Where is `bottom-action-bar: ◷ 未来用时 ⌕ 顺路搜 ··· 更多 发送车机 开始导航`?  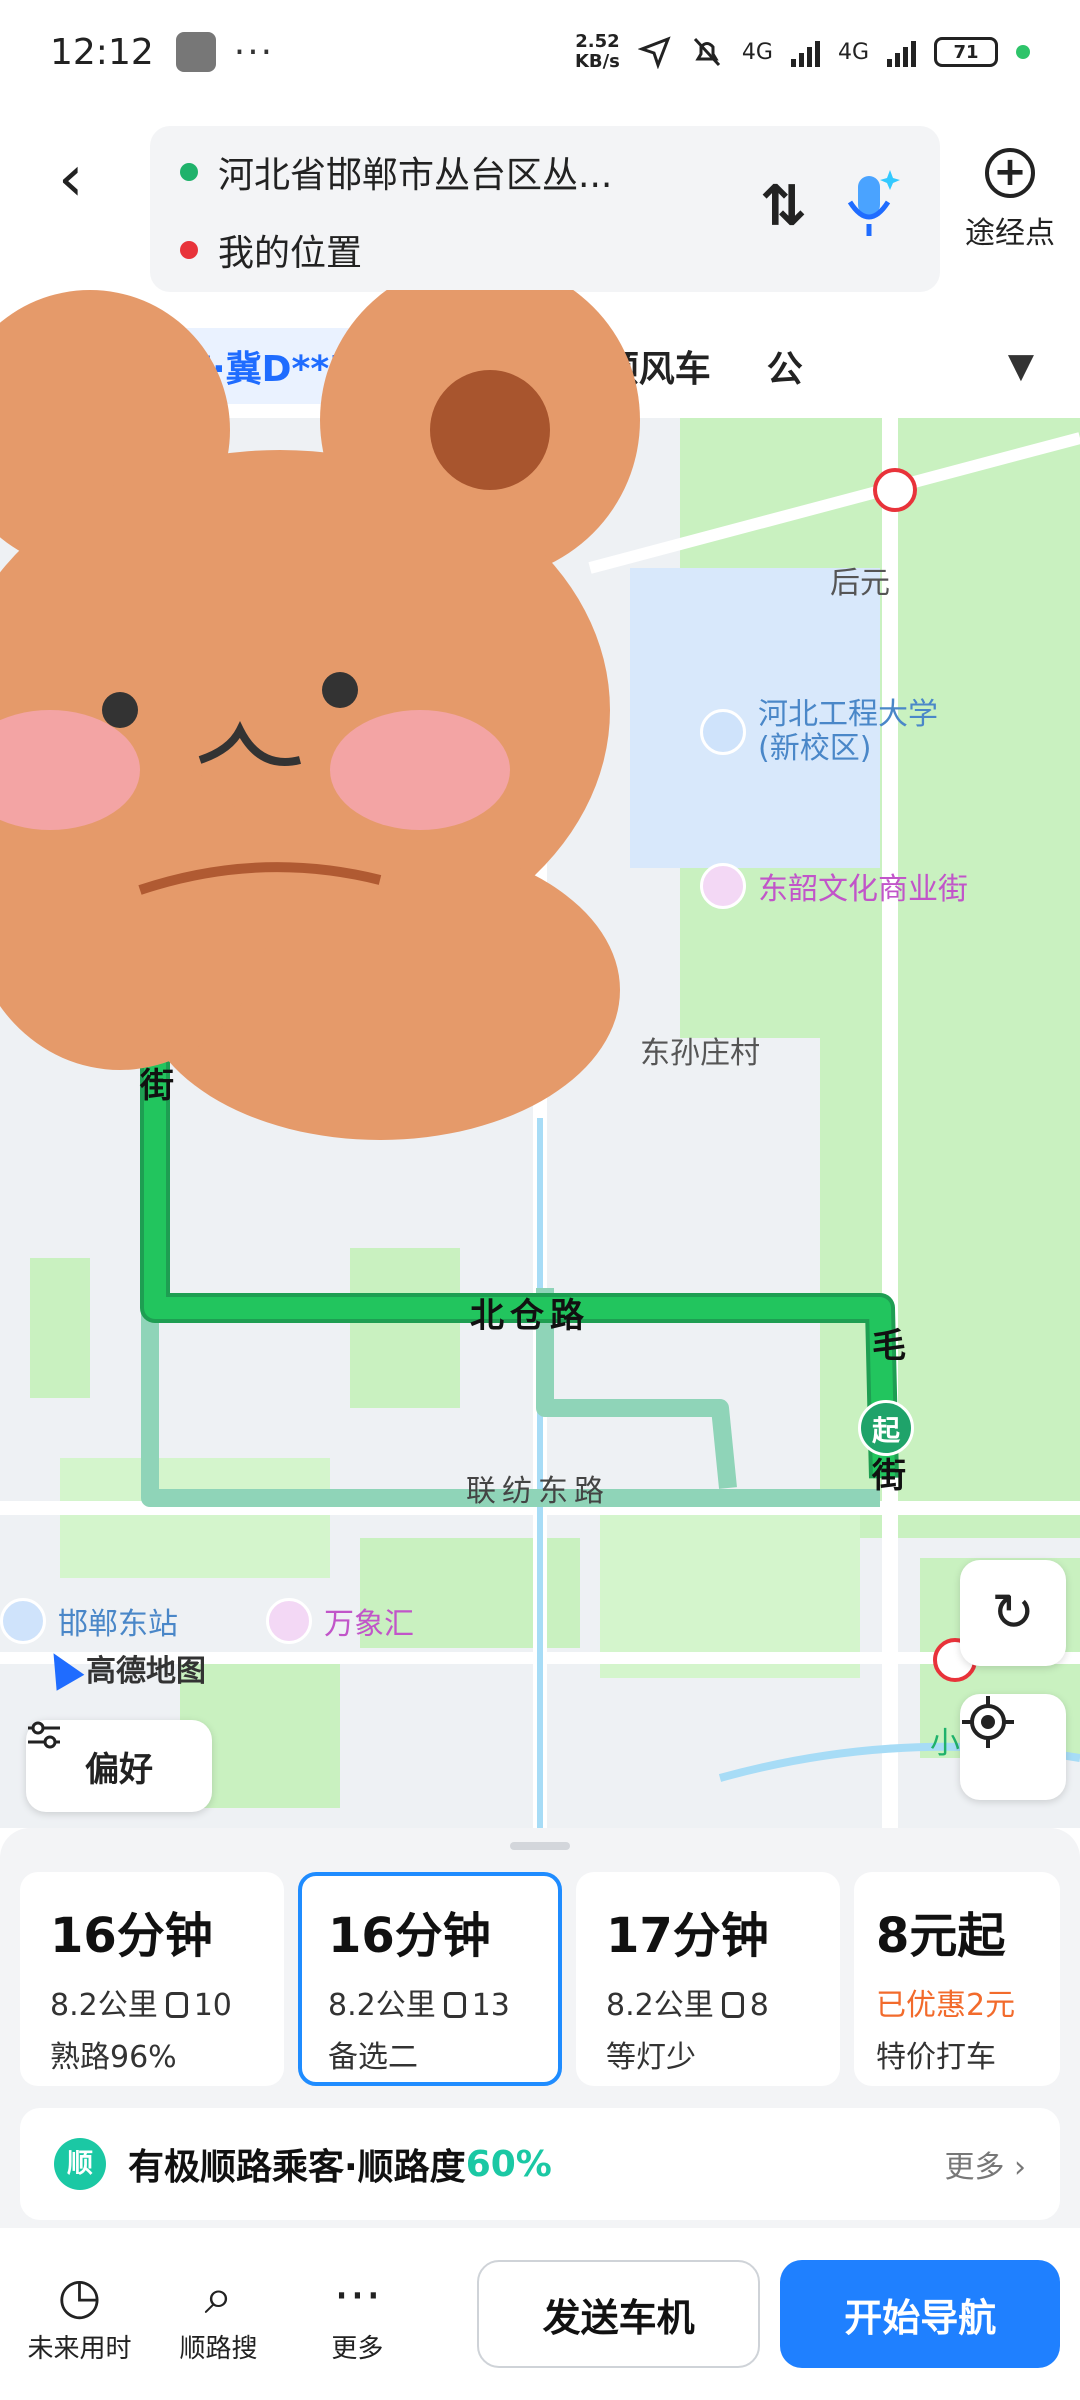 bottom-action-bar: ◷ 未来用时 ⌕ 顺路搜 ··· 更多 发送车机 开始导航 is located at coordinates (540, 2314).